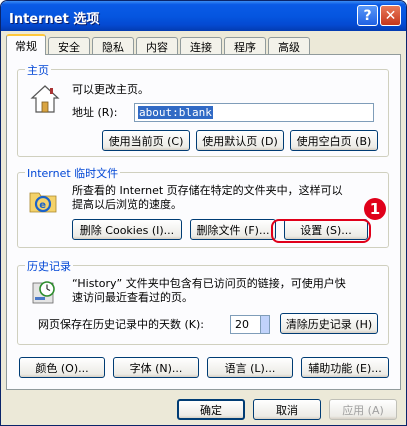 The width and height of the screenshot is (407, 426). What do you see at coordinates (211, 409) in the screenshot?
I see `ok-button: 确定` at bounding box center [211, 409].